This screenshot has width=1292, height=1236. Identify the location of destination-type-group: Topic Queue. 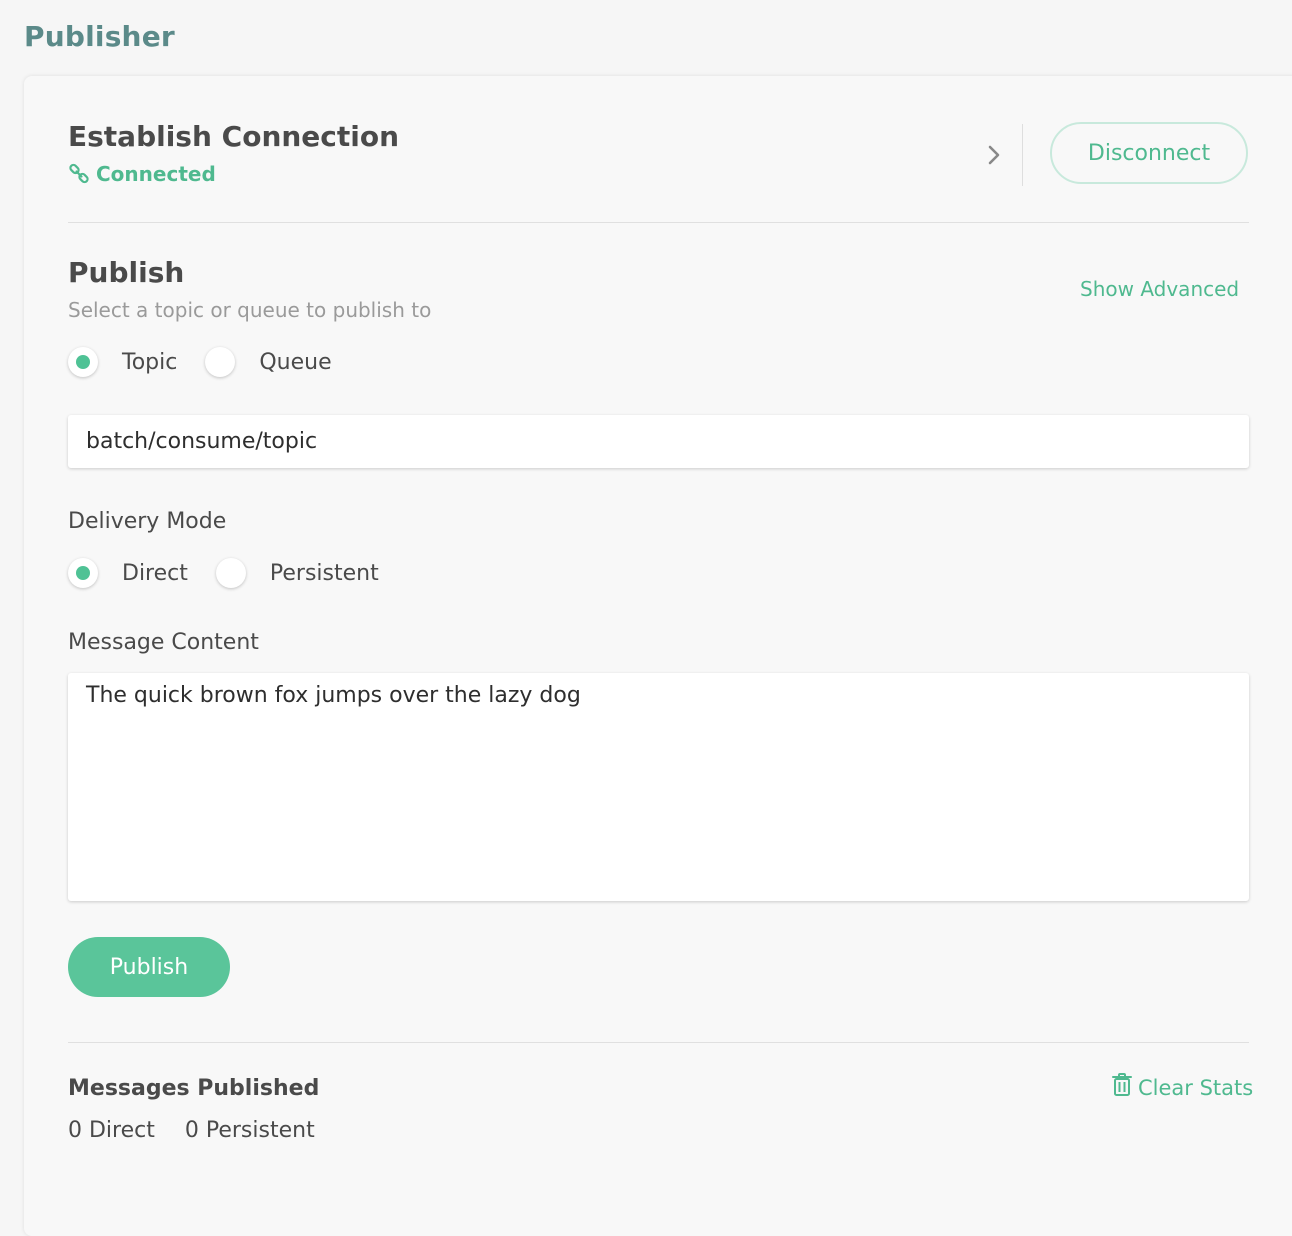
(214, 362).